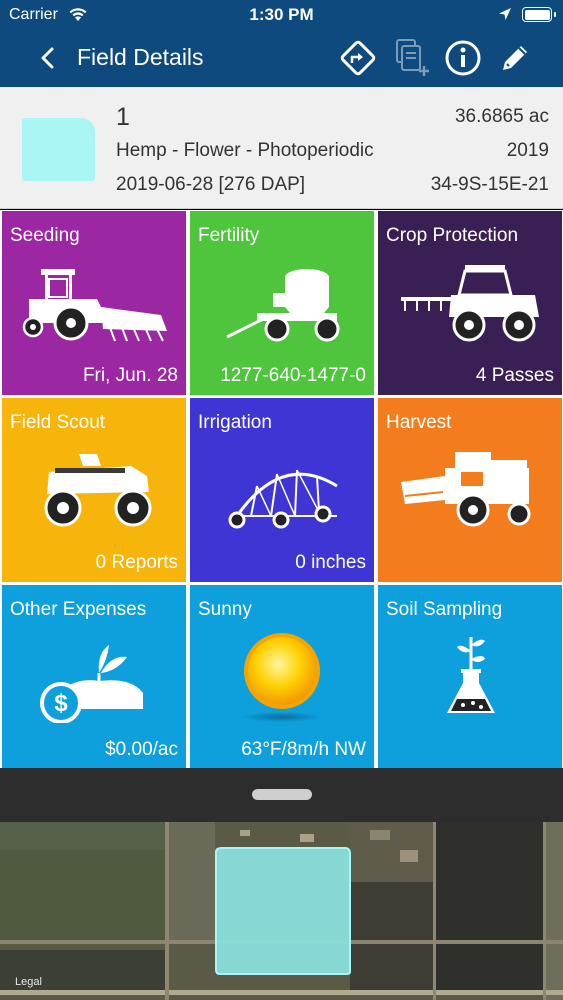 The image size is (563, 1000). What do you see at coordinates (452, 235) in the screenshot?
I see `tile-title: Crop Protection` at bounding box center [452, 235].